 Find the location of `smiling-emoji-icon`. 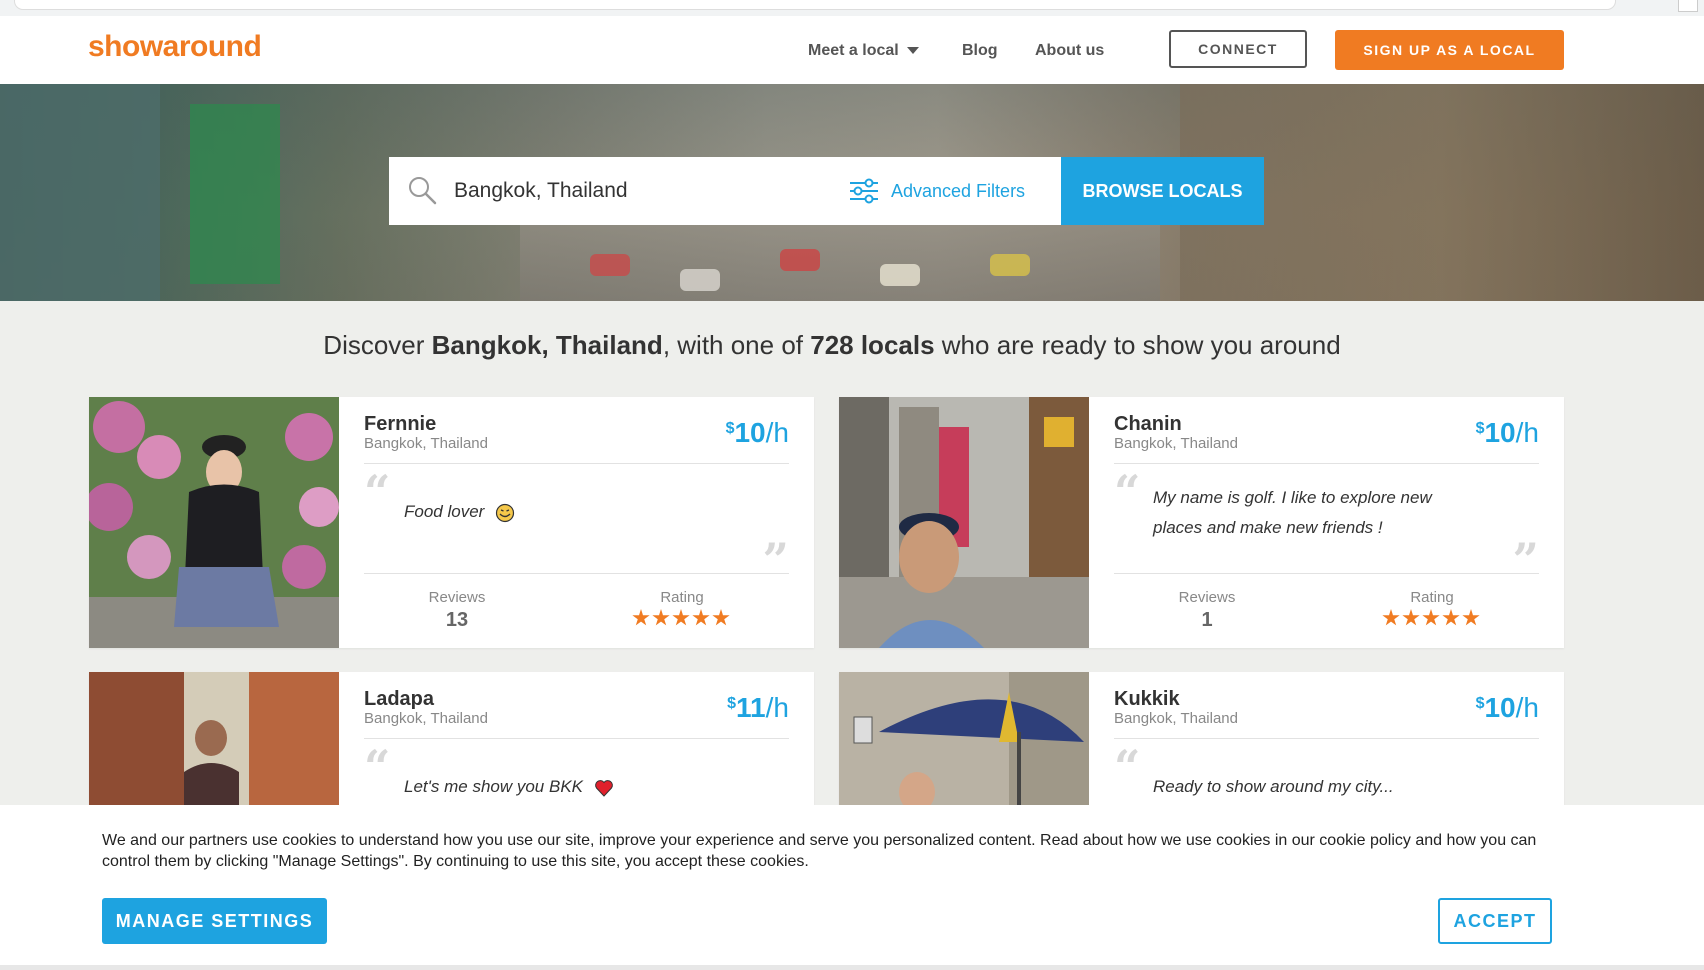

smiling-emoji-icon is located at coordinates (505, 512).